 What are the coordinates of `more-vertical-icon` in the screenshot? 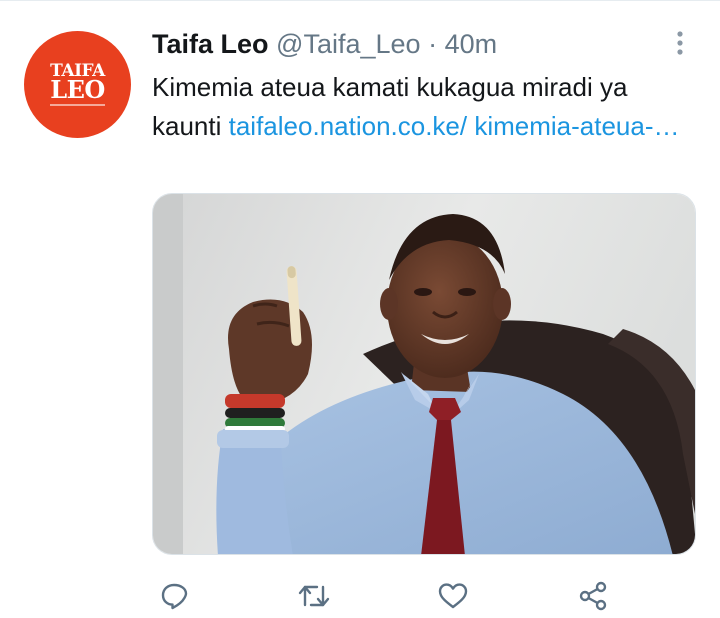 It's located at (680, 43).